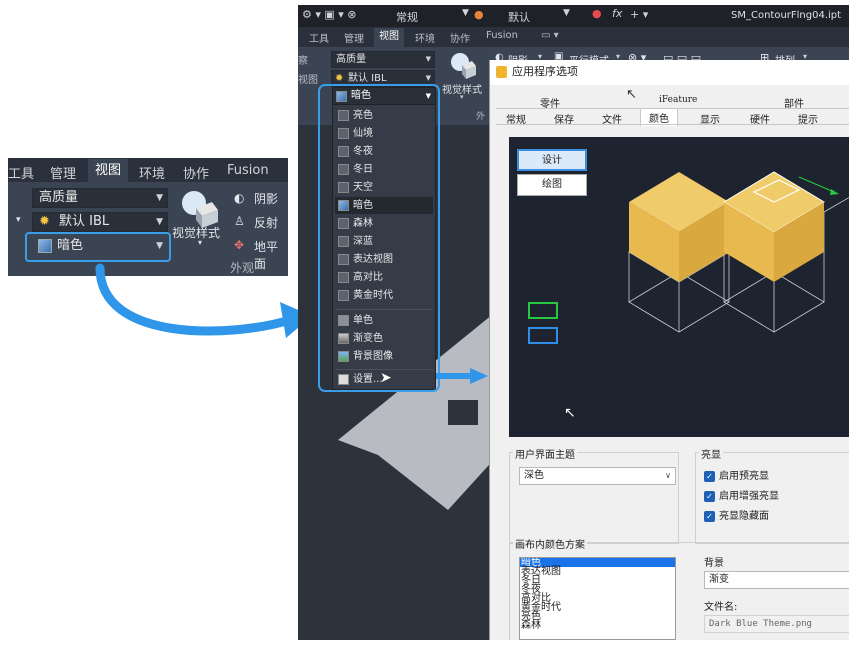  I want to click on ribbon-tabs: 工具 管理 视图 环境 协作 Fusion, so click(148, 170).